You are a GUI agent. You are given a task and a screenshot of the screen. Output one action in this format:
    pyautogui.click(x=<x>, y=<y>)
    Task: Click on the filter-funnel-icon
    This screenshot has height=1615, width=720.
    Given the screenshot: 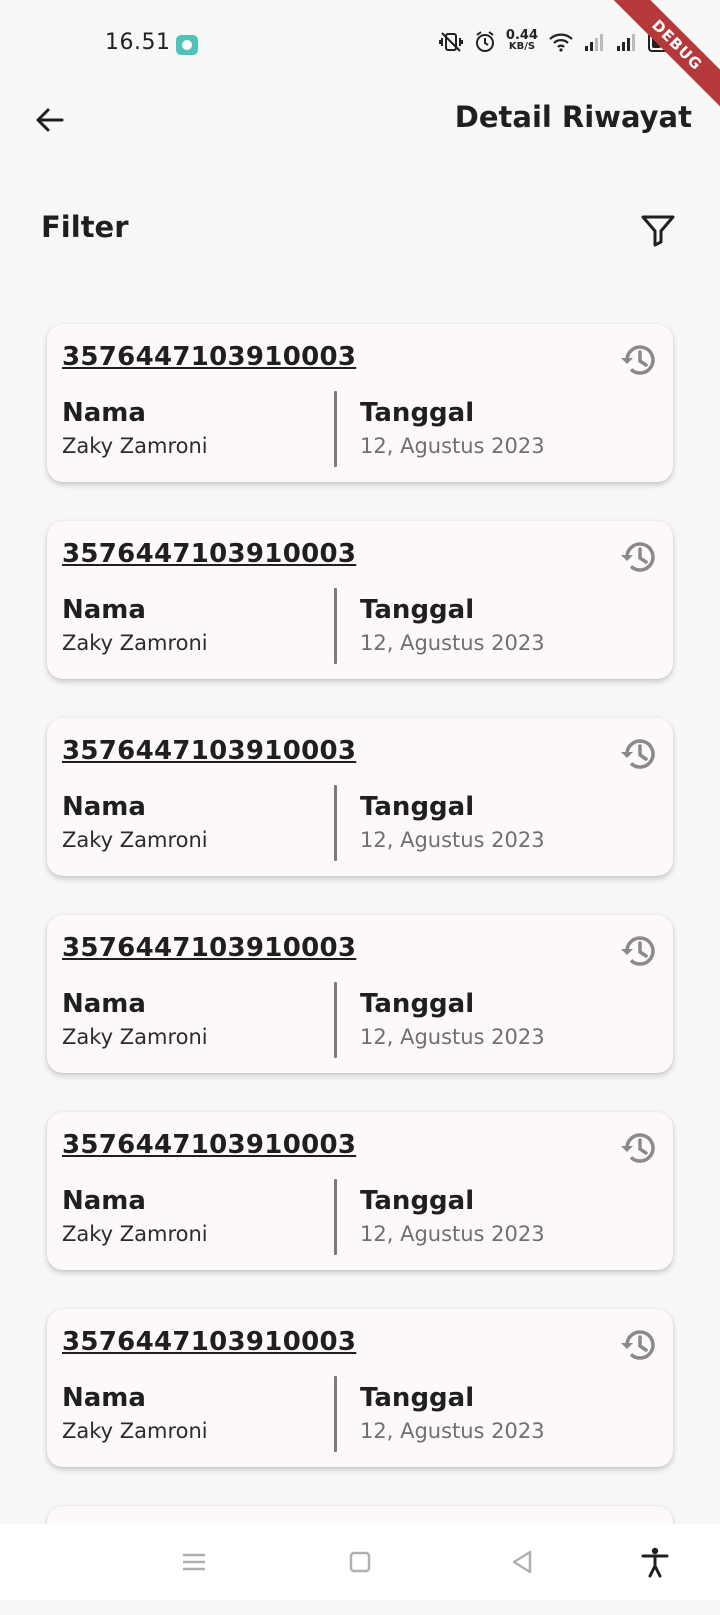 What is the action you would take?
    pyautogui.click(x=658, y=230)
    